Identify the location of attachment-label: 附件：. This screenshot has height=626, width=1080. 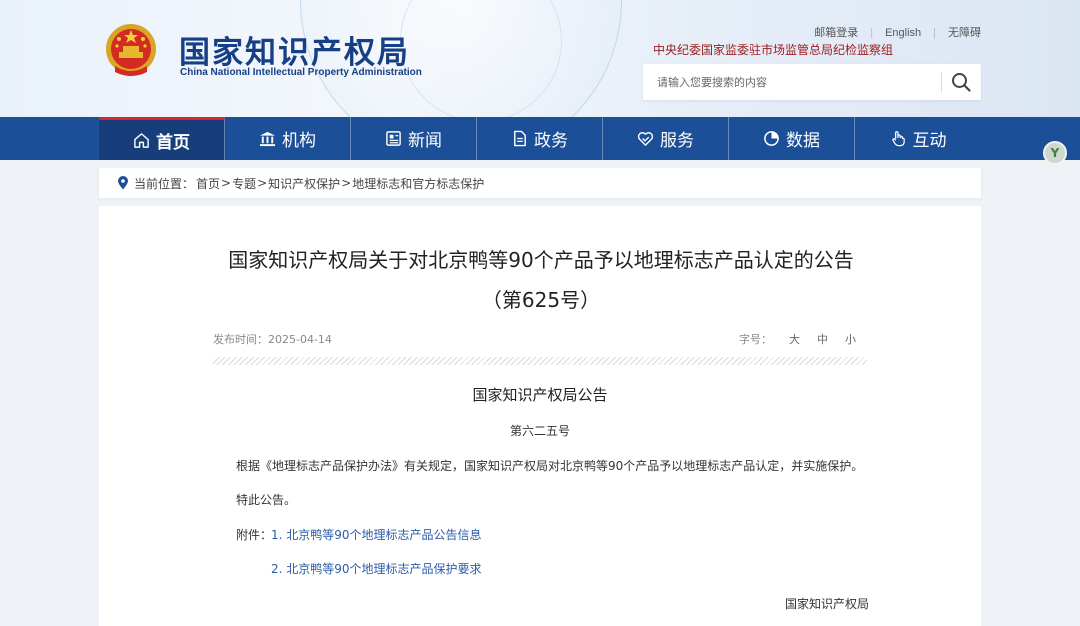
(254, 535).